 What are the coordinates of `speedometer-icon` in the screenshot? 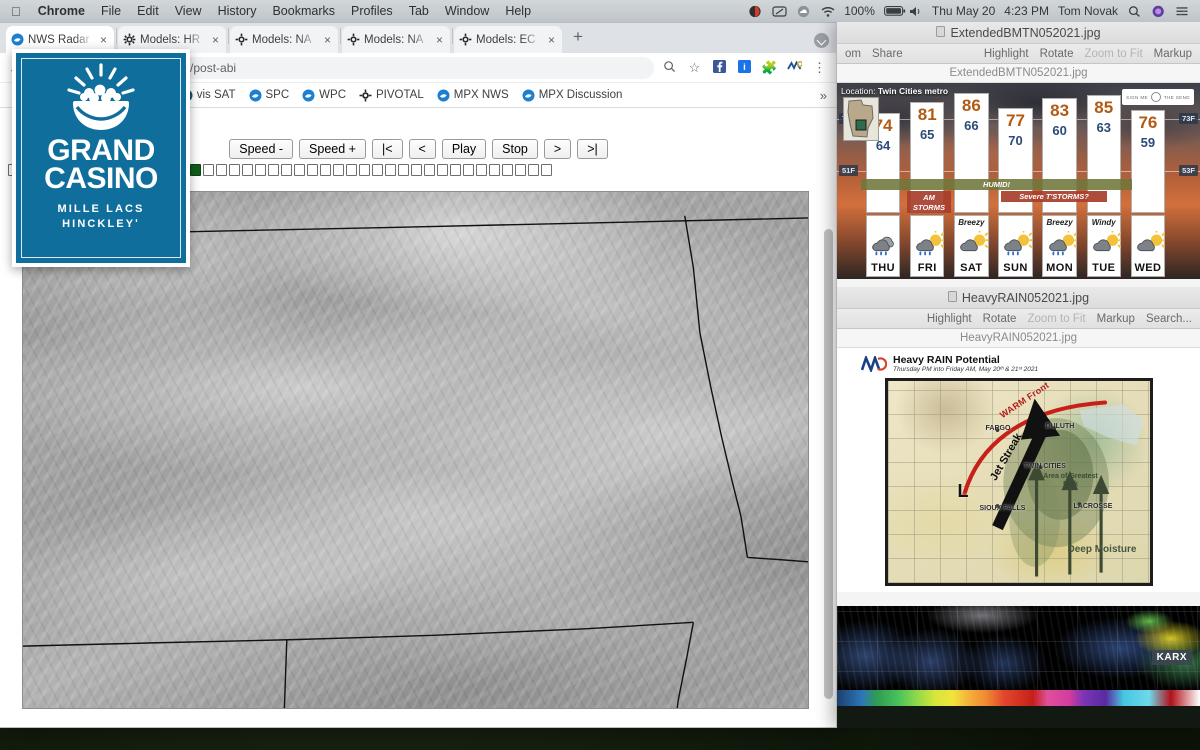 It's located at (779, 11).